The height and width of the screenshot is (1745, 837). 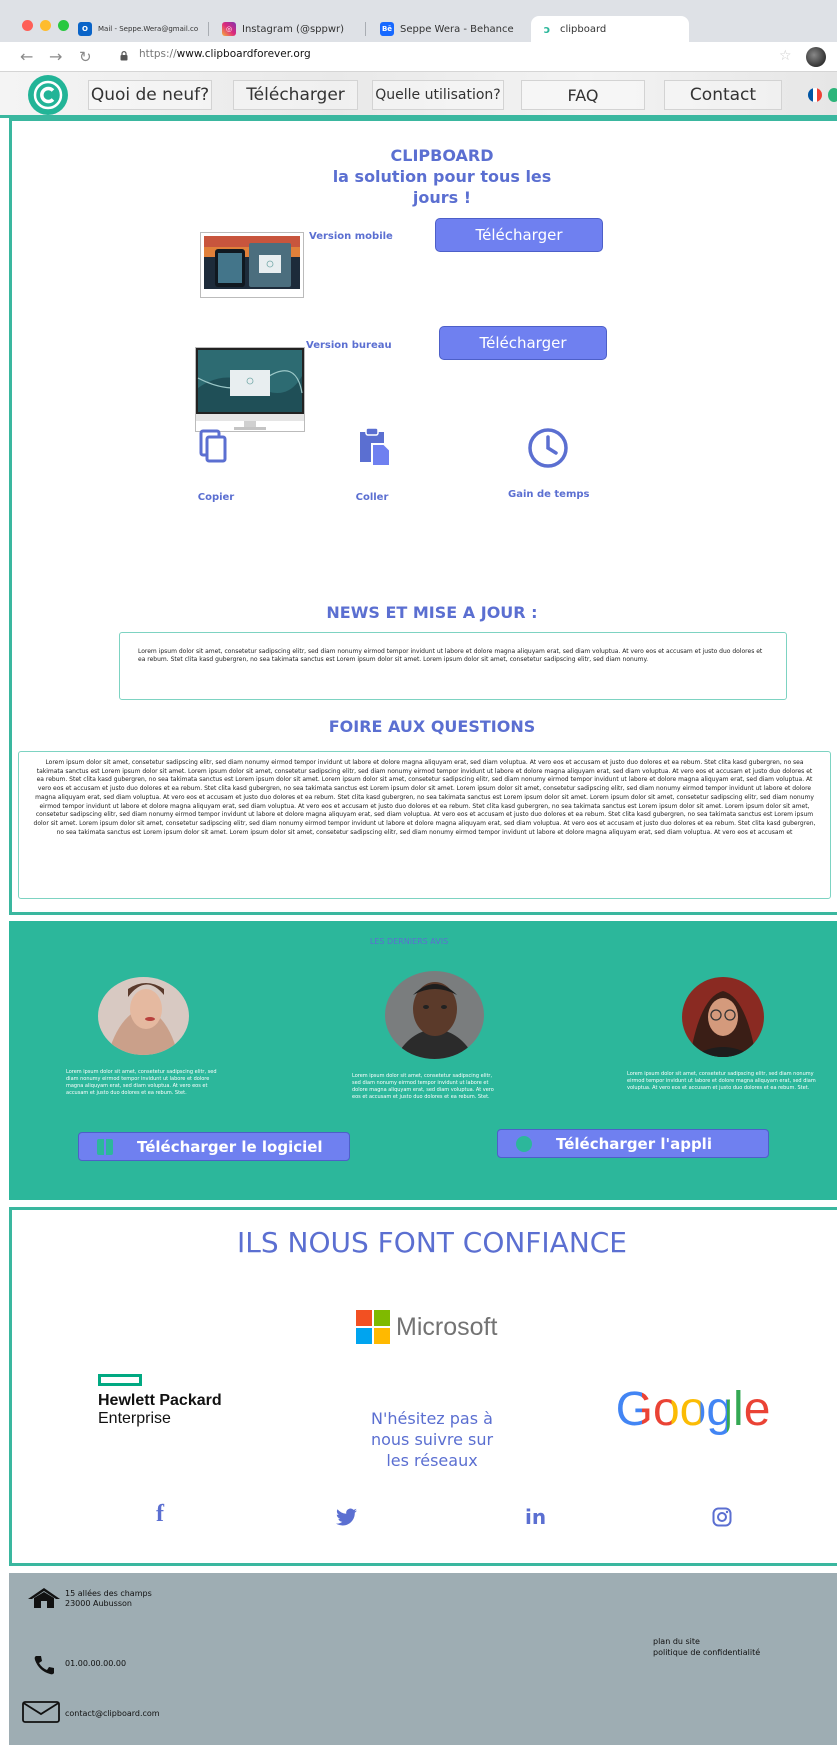 I want to click on nav-label: Quoi de neuf?, so click(x=150, y=95).